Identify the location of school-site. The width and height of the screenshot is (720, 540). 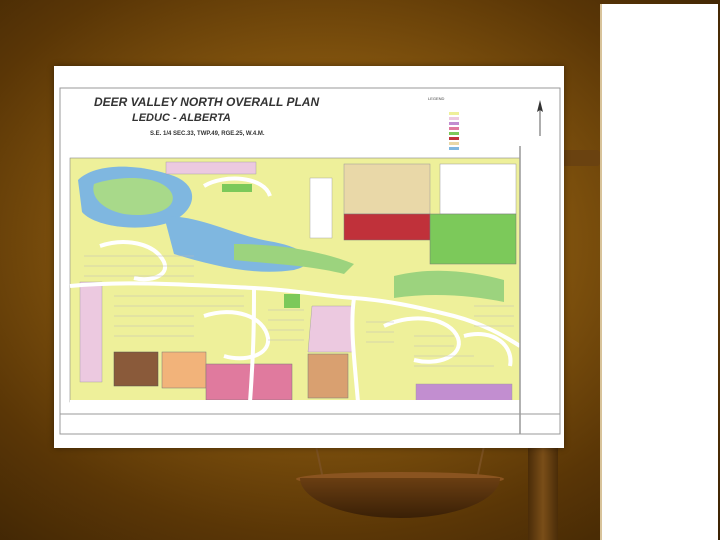
(387, 189).